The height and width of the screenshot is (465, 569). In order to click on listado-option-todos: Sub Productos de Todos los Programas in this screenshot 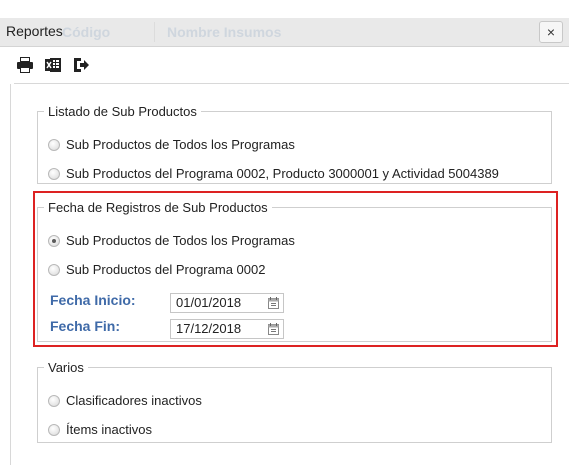, I will do `click(171, 144)`.